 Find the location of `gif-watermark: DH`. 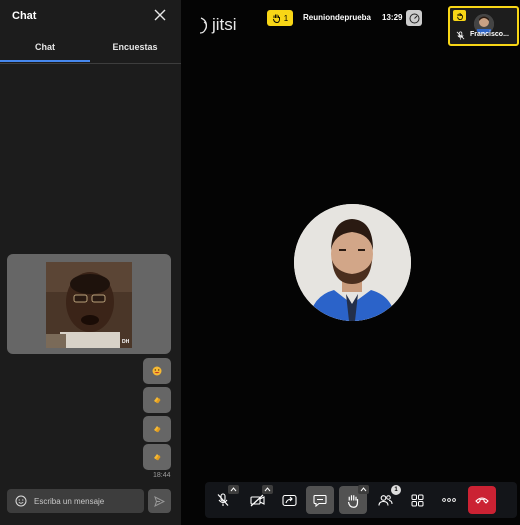

gif-watermark: DH is located at coordinates (126, 342).